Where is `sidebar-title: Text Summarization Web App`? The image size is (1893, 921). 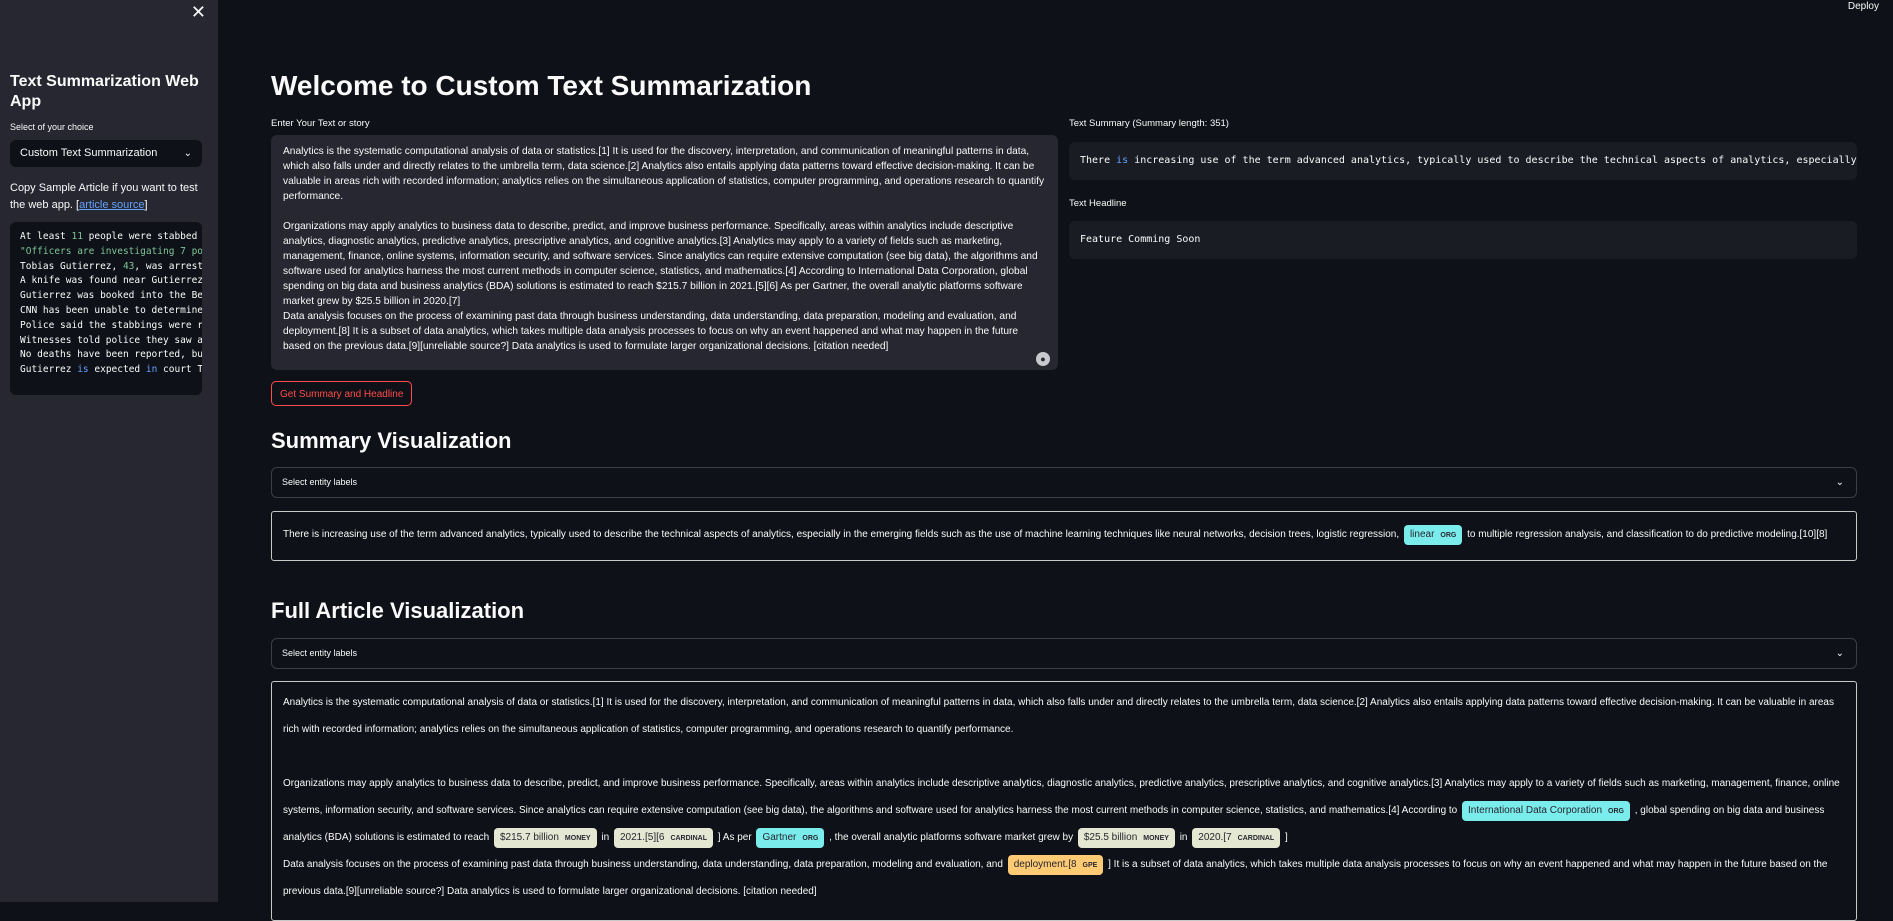
sidebar-title: Text Summarization Web App is located at coordinates (104, 91).